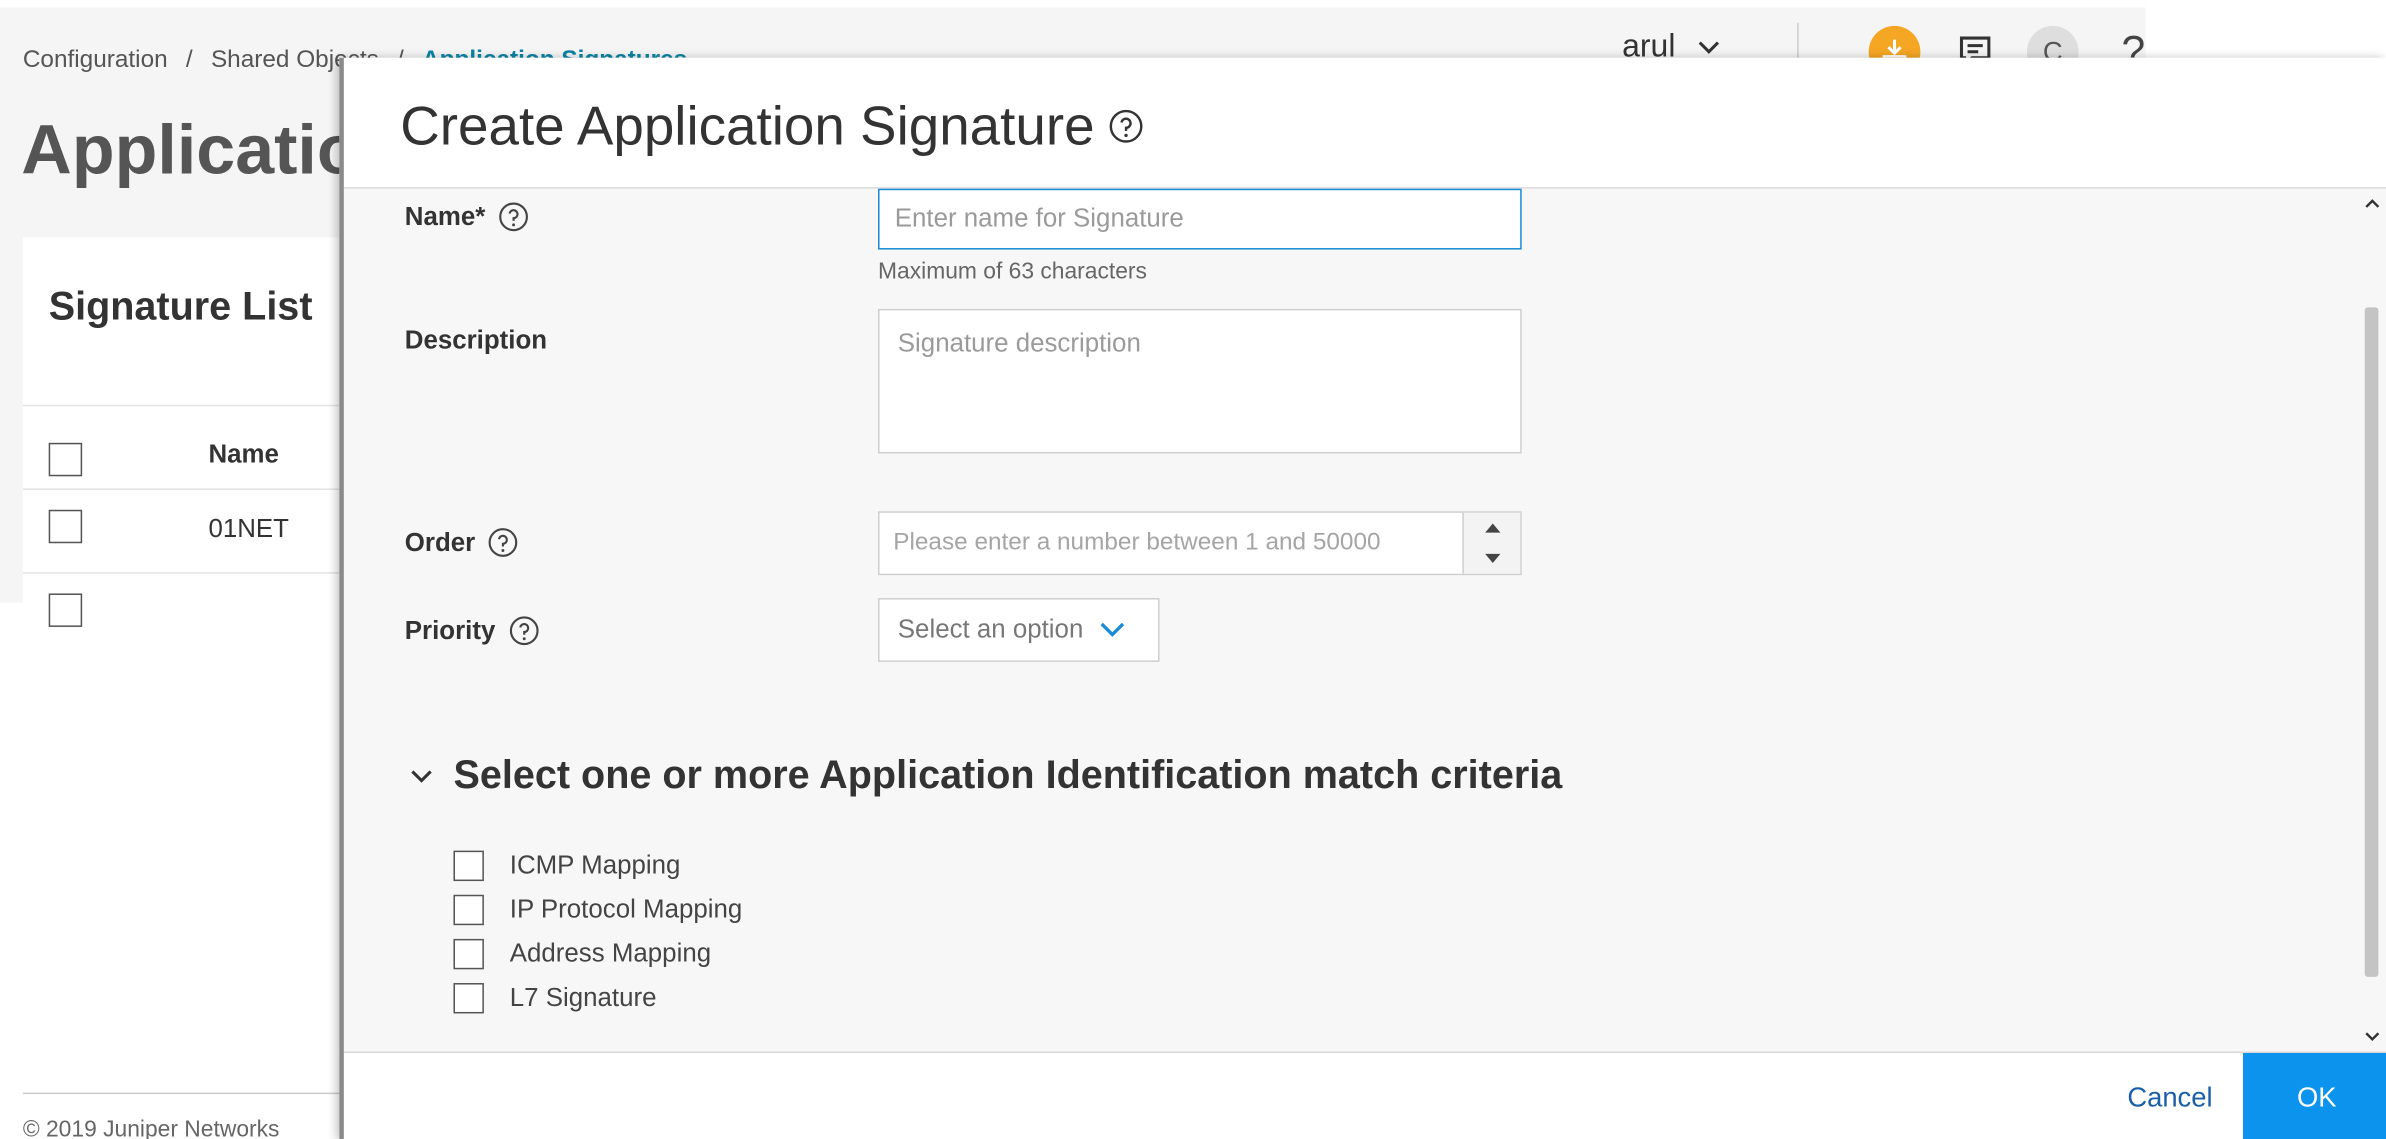 The height and width of the screenshot is (1139, 2386). What do you see at coordinates (186, 530) in the screenshot?
I see `table-row: 01NET` at bounding box center [186, 530].